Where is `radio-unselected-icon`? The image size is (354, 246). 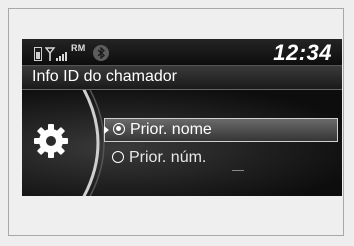
radio-unselected-icon is located at coordinates (118, 157).